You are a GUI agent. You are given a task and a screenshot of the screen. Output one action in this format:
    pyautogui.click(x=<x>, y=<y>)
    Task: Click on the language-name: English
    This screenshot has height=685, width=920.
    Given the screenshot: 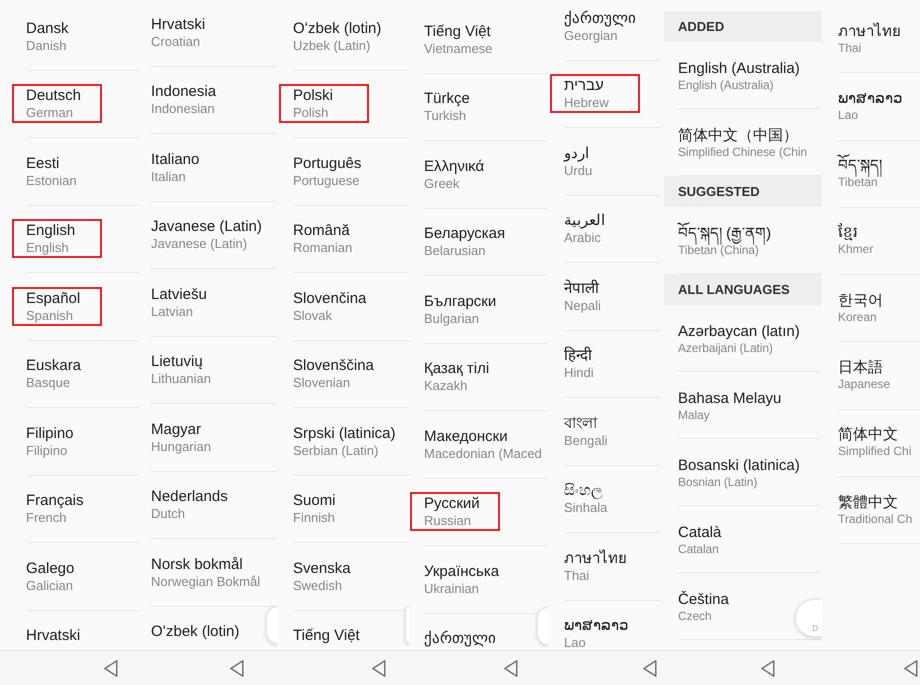 What is the action you would take?
    pyautogui.click(x=51, y=230)
    